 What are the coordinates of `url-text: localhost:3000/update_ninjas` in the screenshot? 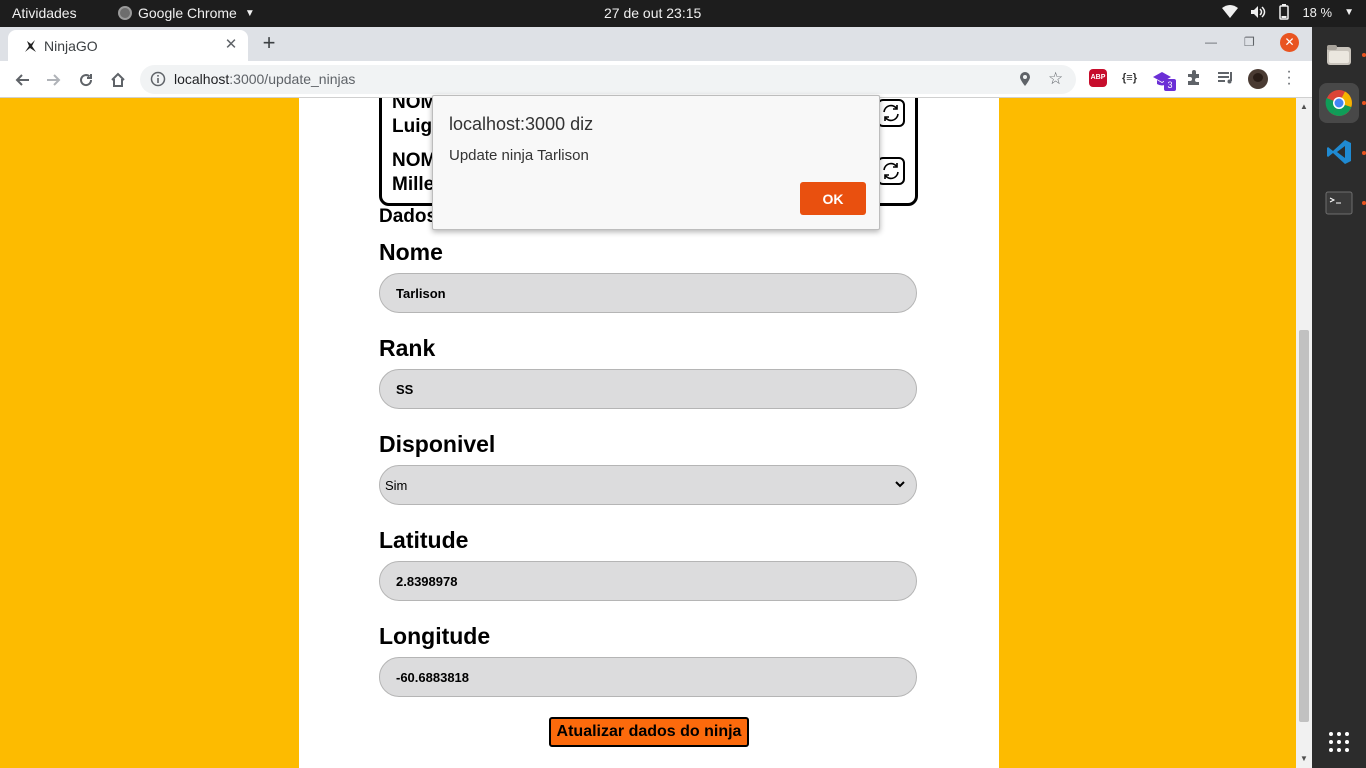 It's located at (264, 79).